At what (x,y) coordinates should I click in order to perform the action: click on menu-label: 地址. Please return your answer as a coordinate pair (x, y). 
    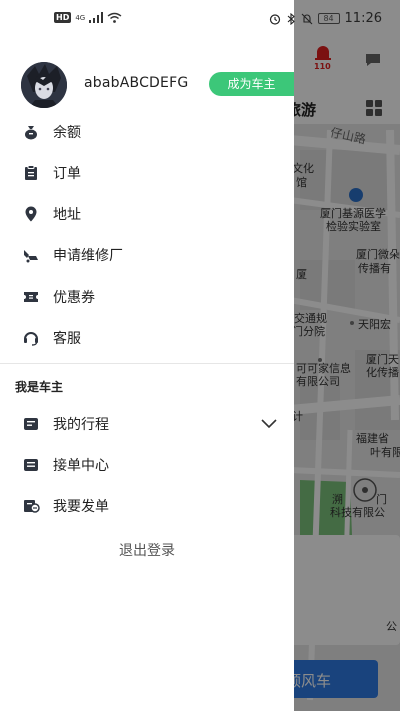
    Looking at the image, I should click on (67, 215).